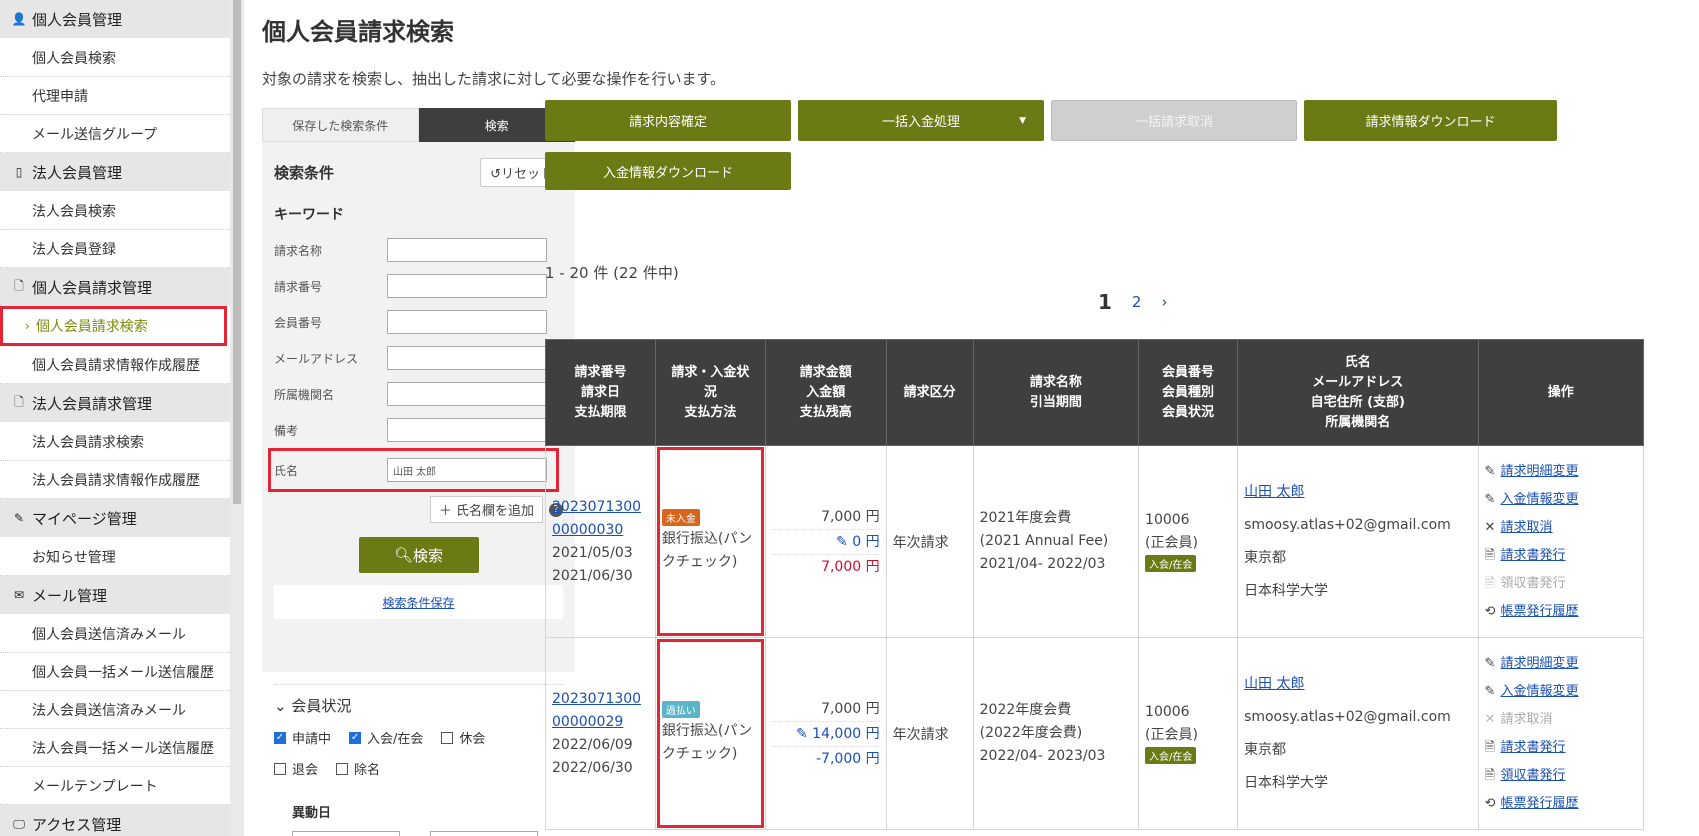 The image size is (1699, 836). Describe the element at coordinates (115, 634) in the screenshot. I see `sidebar-item: 個人会員送信済みメール` at that location.